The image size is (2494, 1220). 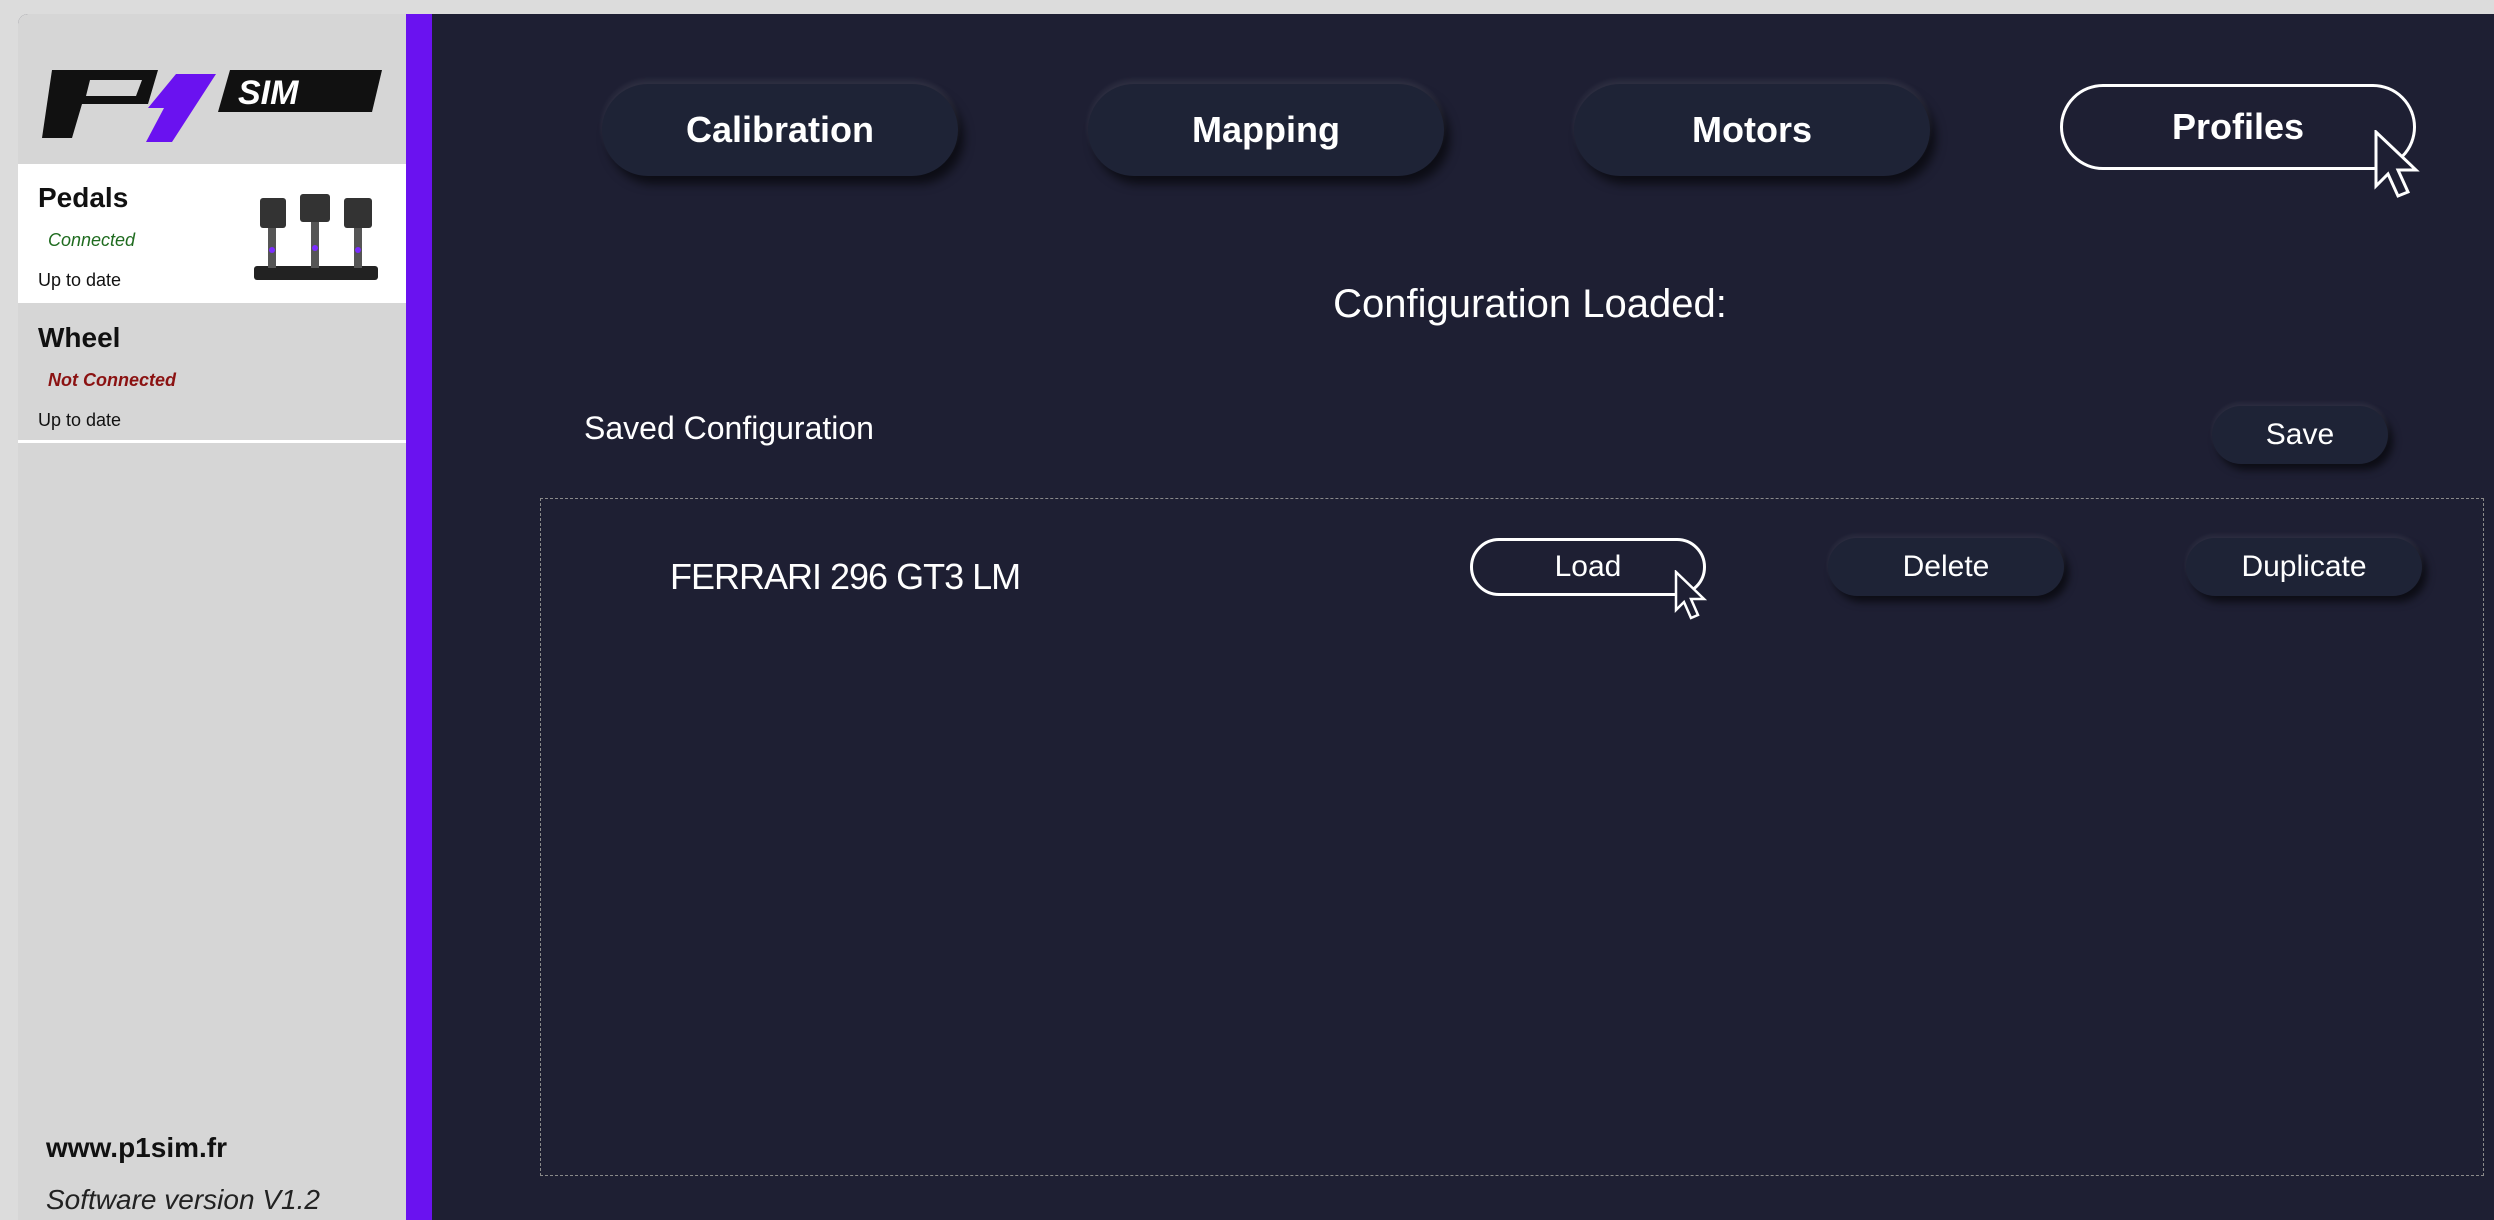 What do you see at coordinates (419, 617) in the screenshot?
I see `accent-divider` at bounding box center [419, 617].